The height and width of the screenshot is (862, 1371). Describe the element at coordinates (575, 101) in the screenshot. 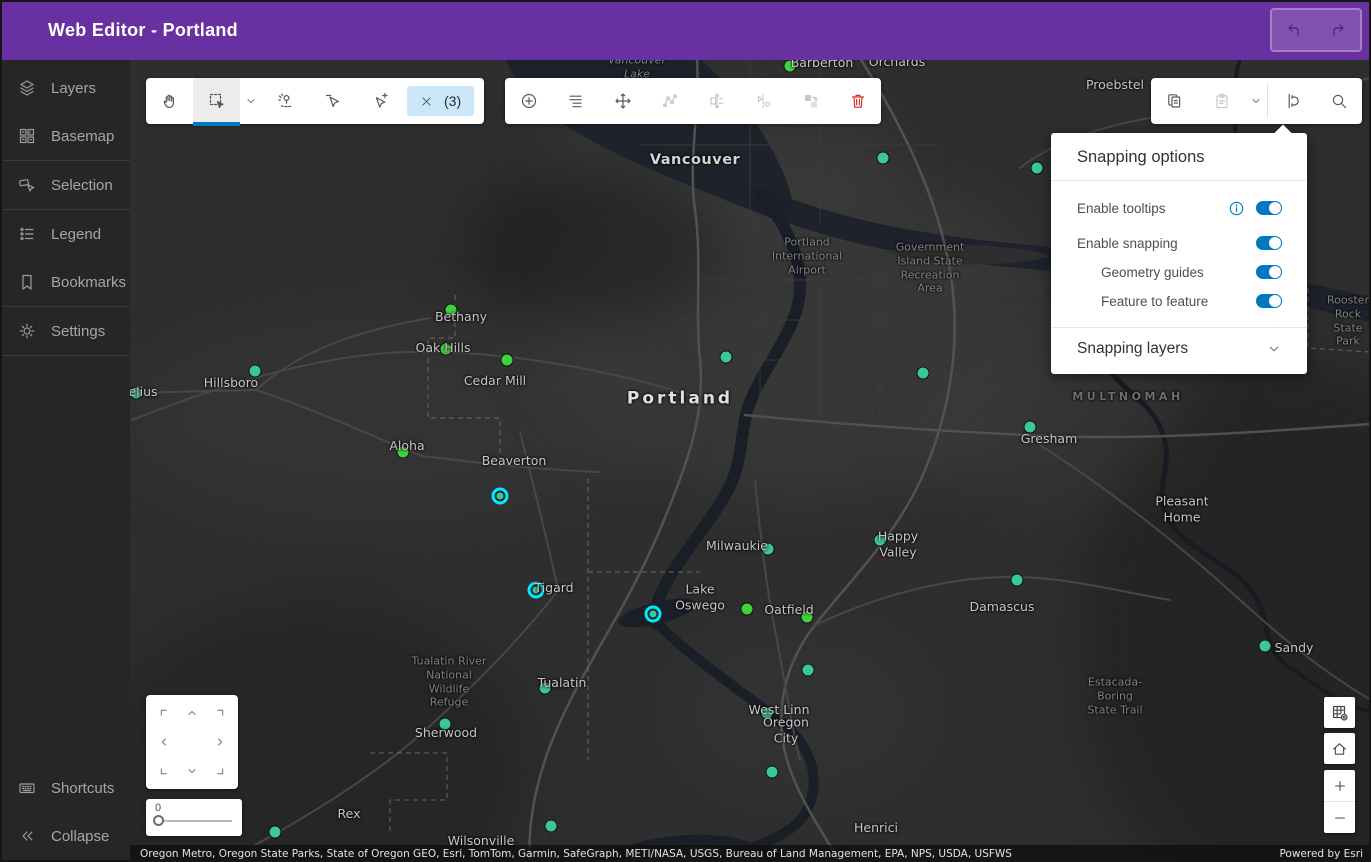

I see `feature-templates-button` at that location.